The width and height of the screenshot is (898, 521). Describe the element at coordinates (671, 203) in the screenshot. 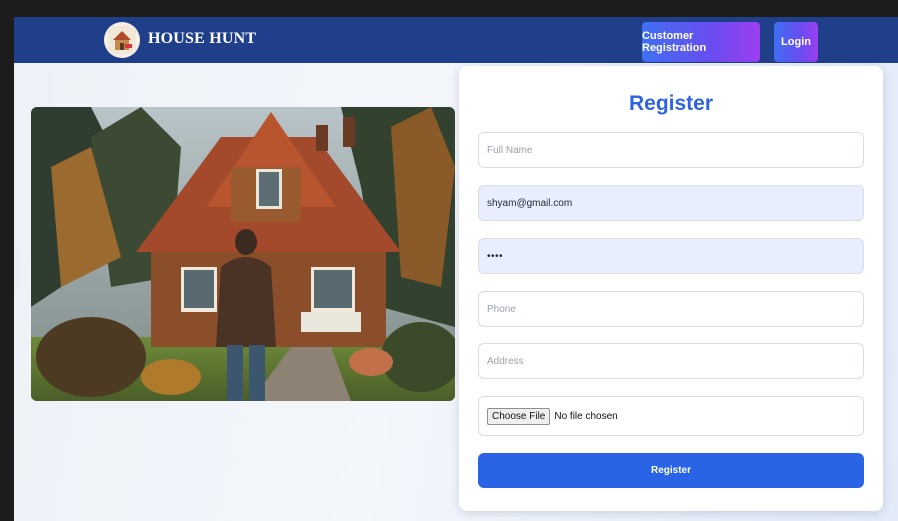

I see `email-input: shyam@gmail.com` at that location.